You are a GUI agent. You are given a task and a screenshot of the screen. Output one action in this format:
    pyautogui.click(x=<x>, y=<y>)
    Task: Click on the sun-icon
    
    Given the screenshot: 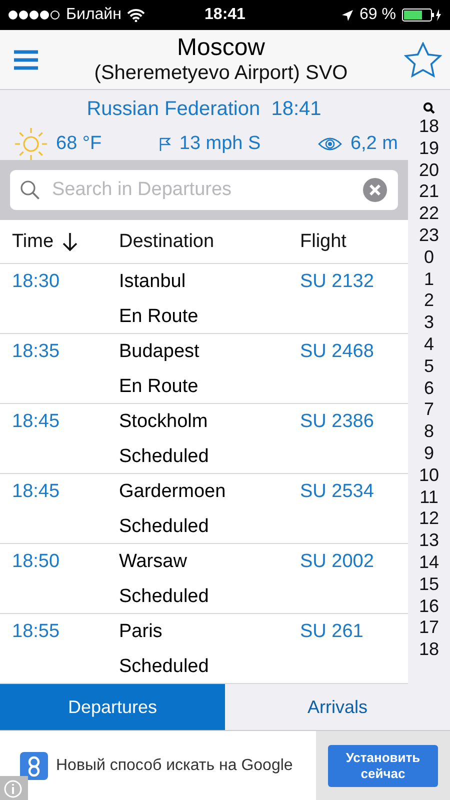 What is the action you would take?
    pyautogui.click(x=31, y=144)
    